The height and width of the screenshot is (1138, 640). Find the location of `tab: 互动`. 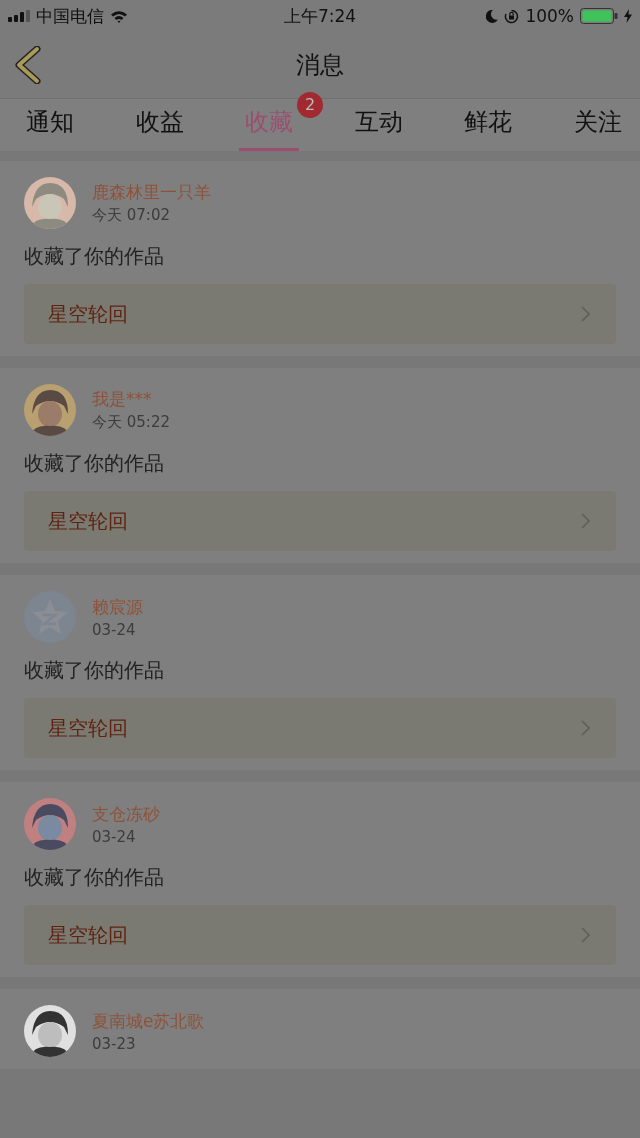

tab: 互动 is located at coordinates (378, 125).